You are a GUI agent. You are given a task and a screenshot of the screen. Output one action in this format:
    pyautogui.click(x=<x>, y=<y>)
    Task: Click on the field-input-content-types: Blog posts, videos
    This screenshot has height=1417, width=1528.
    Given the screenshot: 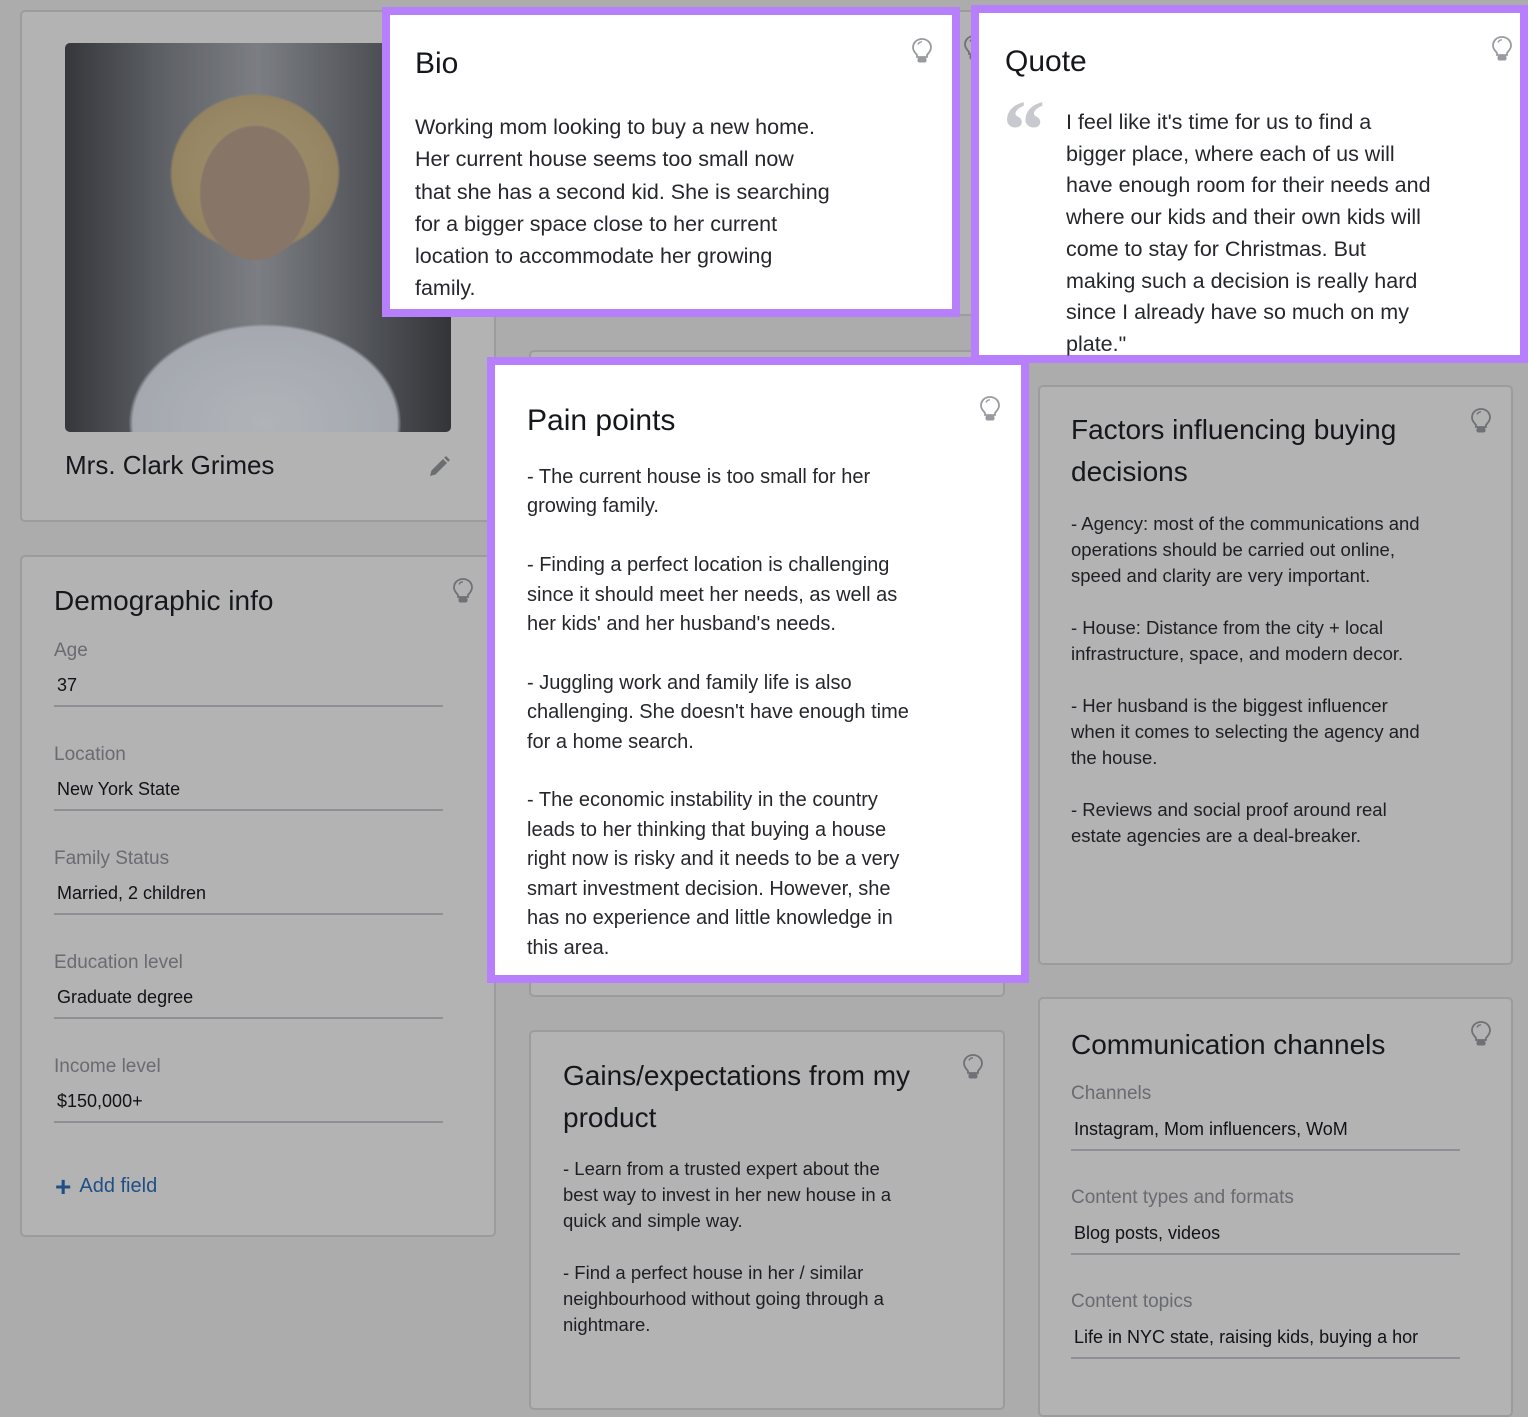 What is the action you would take?
    pyautogui.click(x=1265, y=1235)
    